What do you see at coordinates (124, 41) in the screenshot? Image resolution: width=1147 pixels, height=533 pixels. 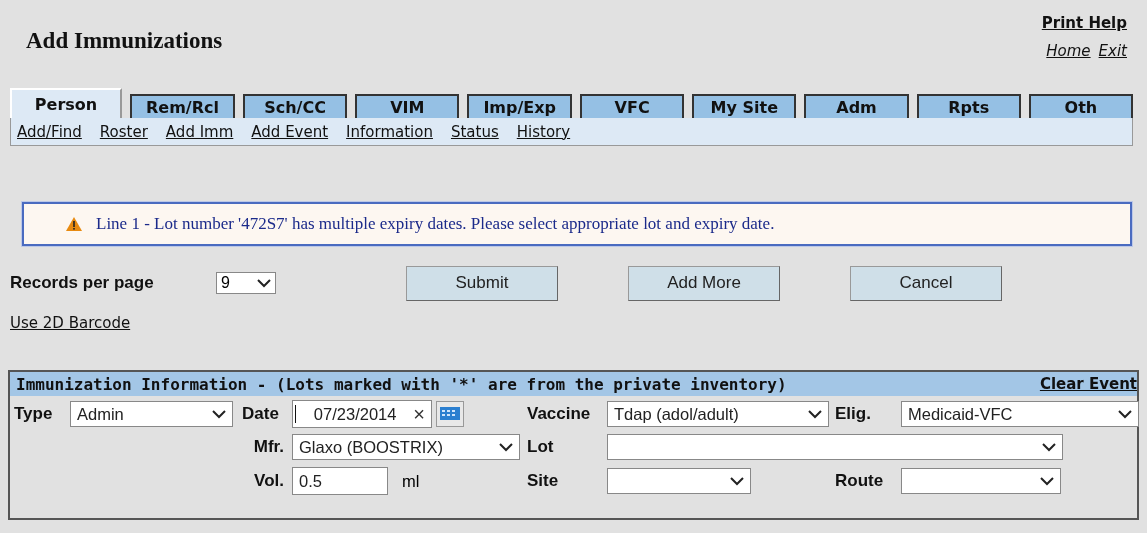 I see `page-title: Add Immunizations` at bounding box center [124, 41].